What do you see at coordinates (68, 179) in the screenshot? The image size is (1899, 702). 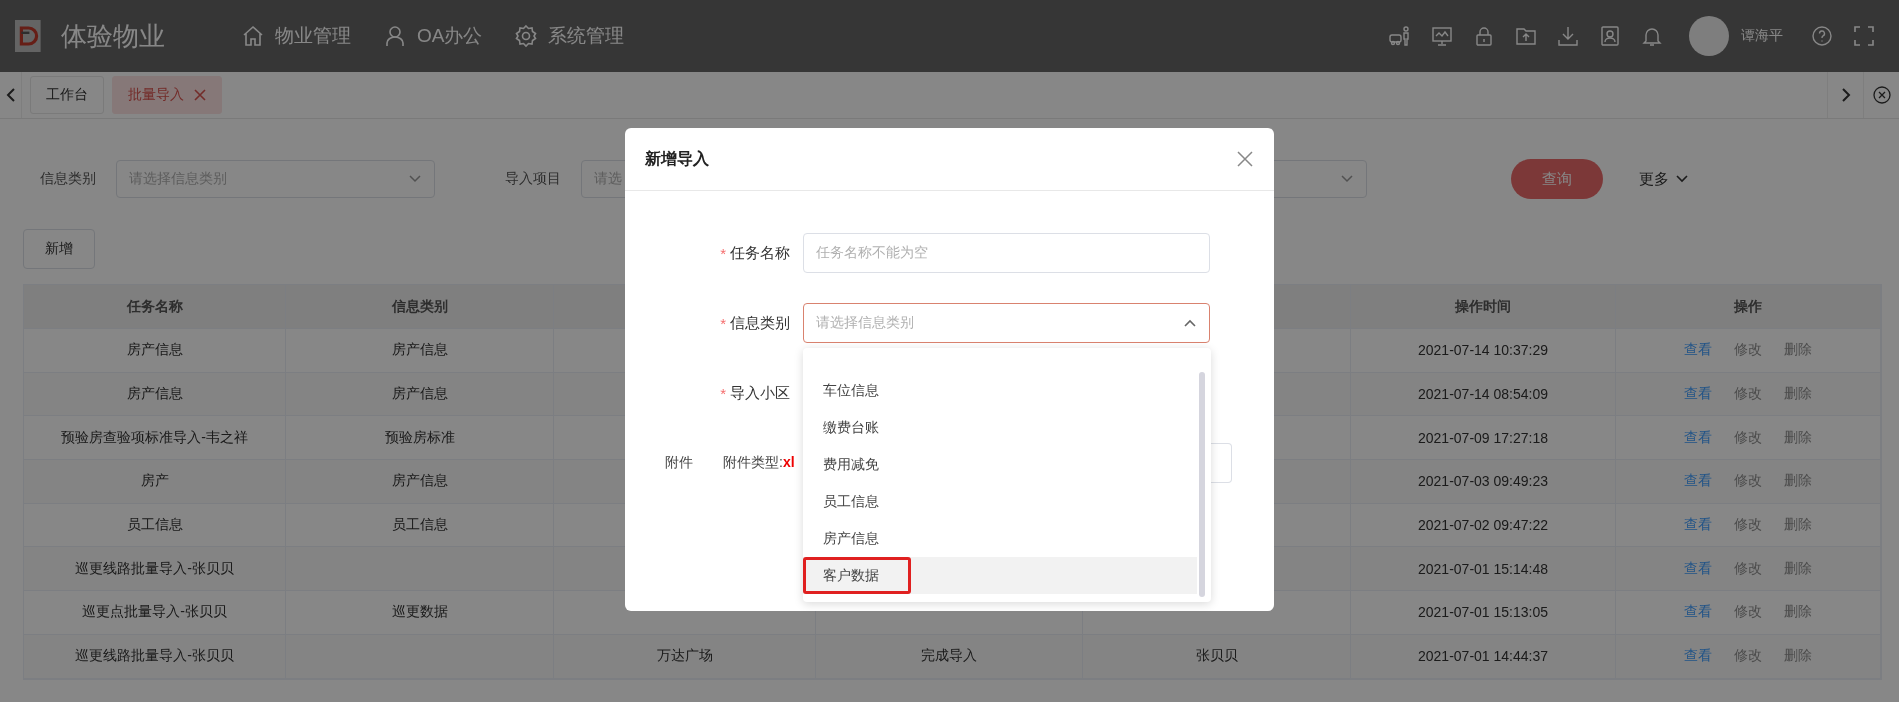 I see `filter-label: 信息类别` at bounding box center [68, 179].